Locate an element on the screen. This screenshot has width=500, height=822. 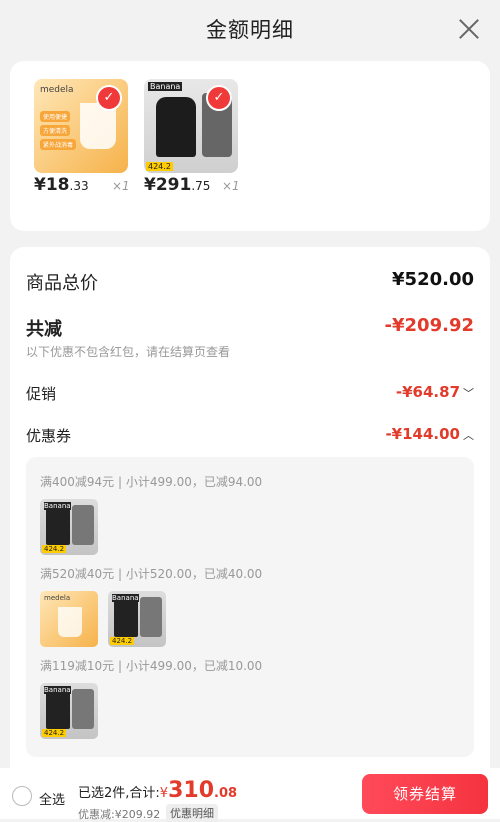
discount-summary: 优惠减:¥209.92 is located at coordinates (119, 814).